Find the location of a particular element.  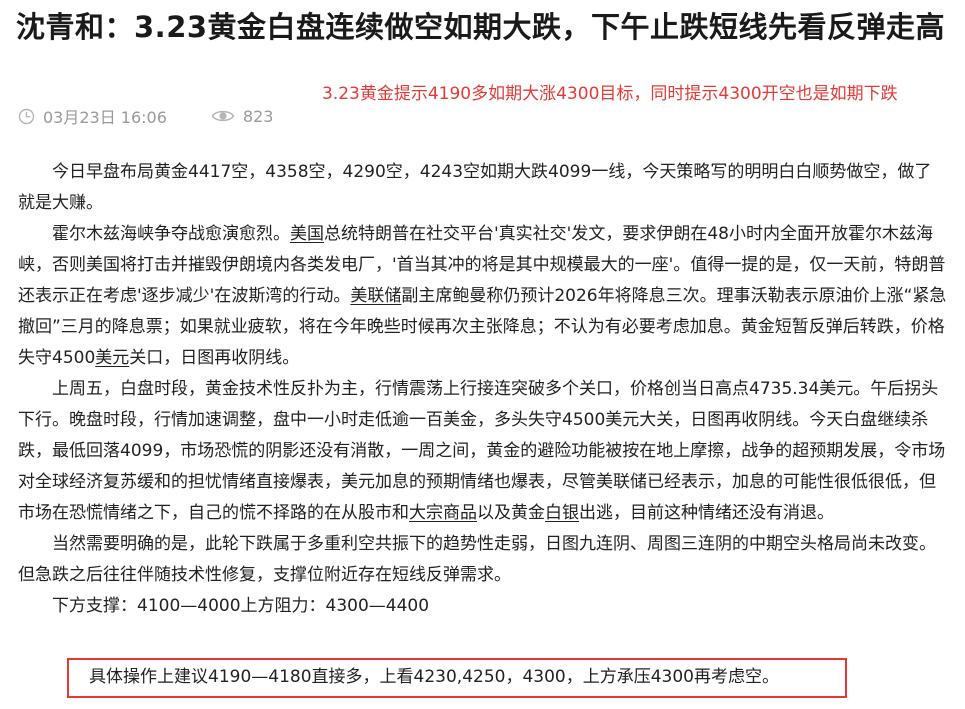

link-fed: 美联储 is located at coordinates (375, 296).